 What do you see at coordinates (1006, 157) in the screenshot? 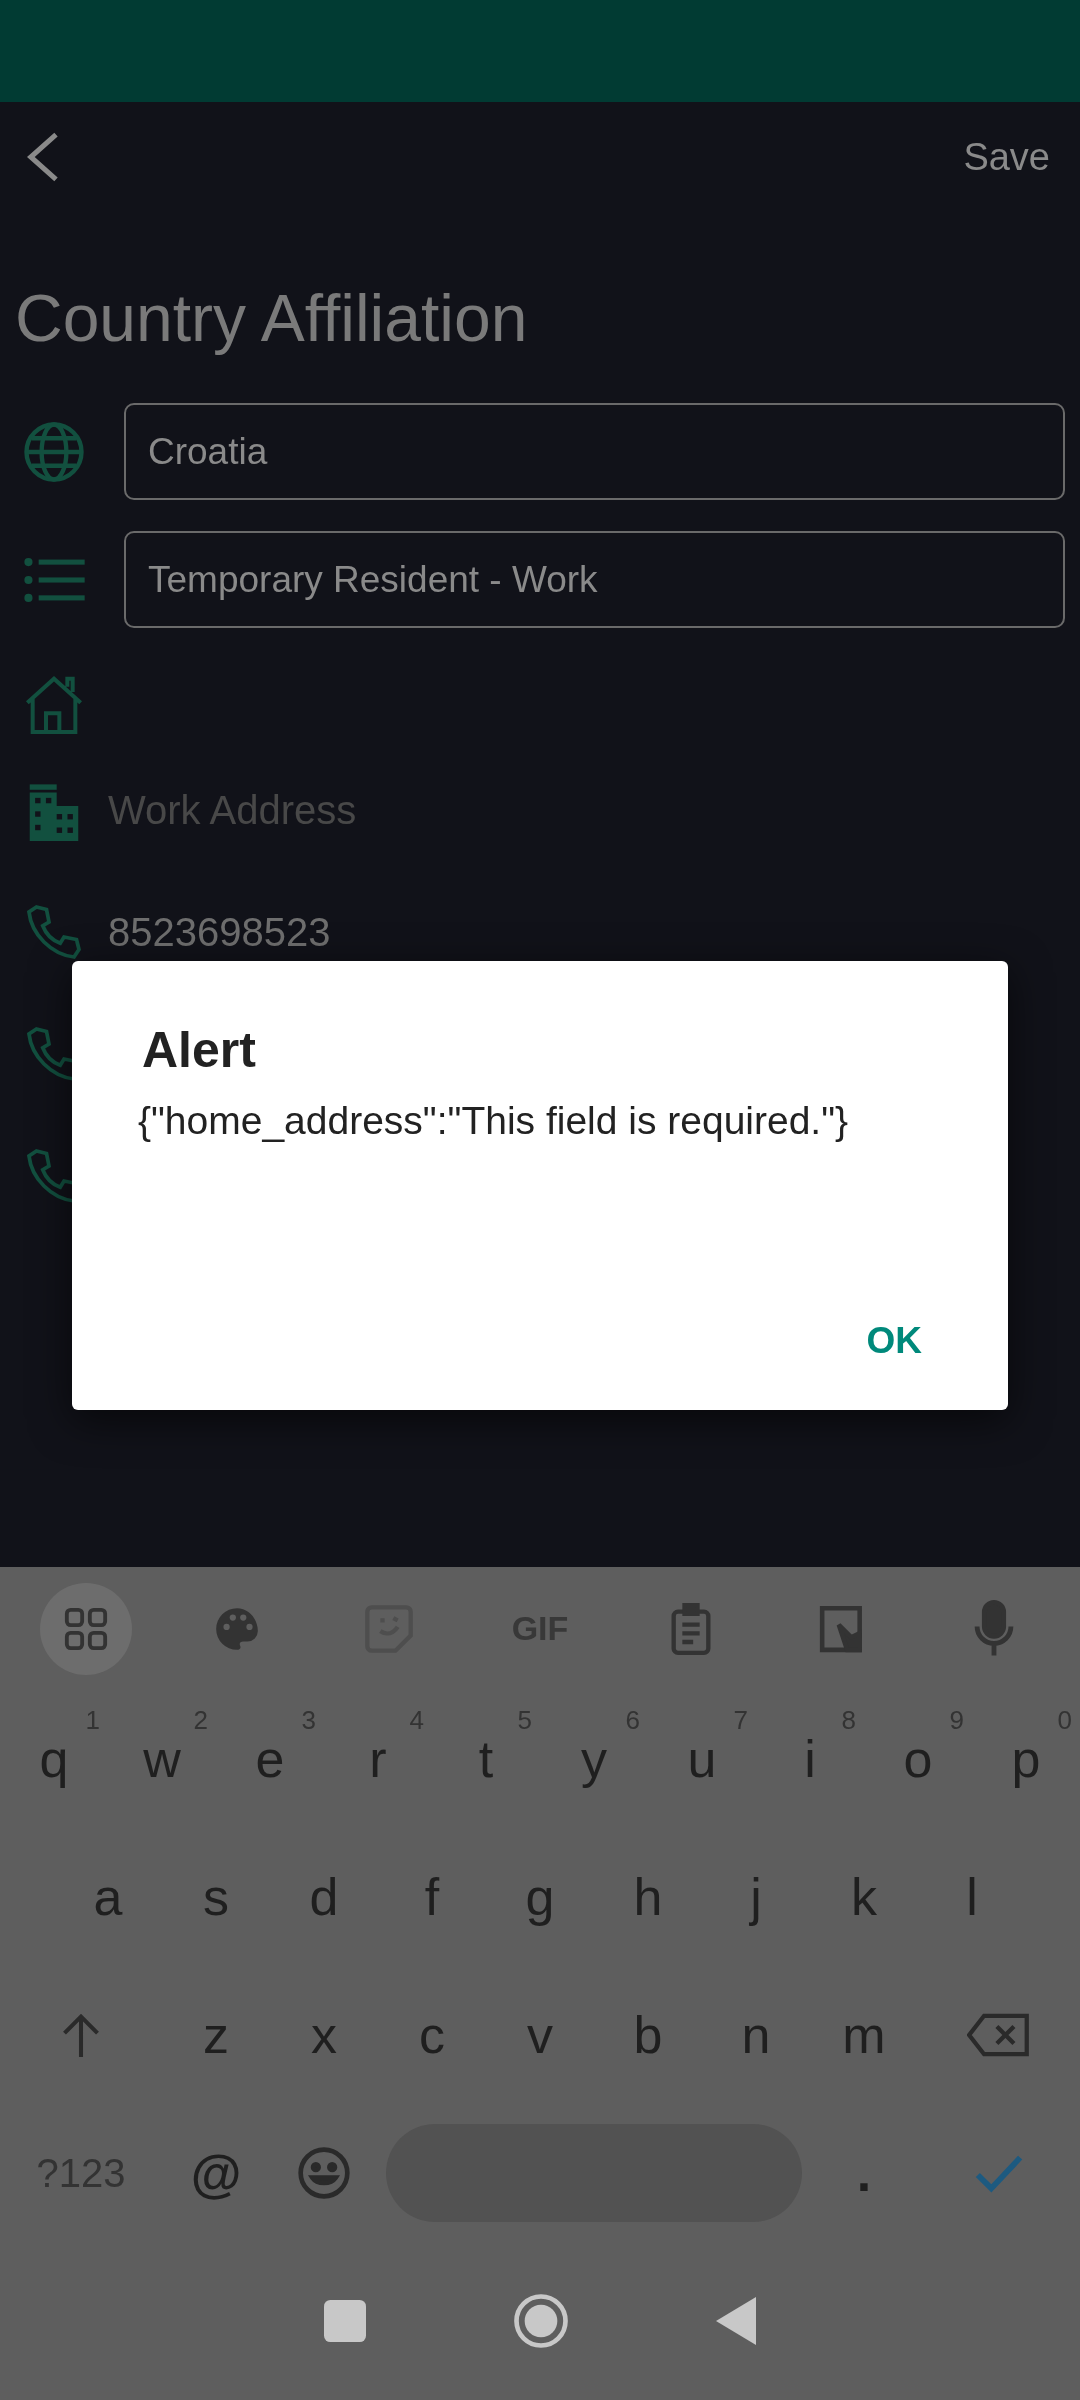
I see `save-button: Save` at bounding box center [1006, 157].